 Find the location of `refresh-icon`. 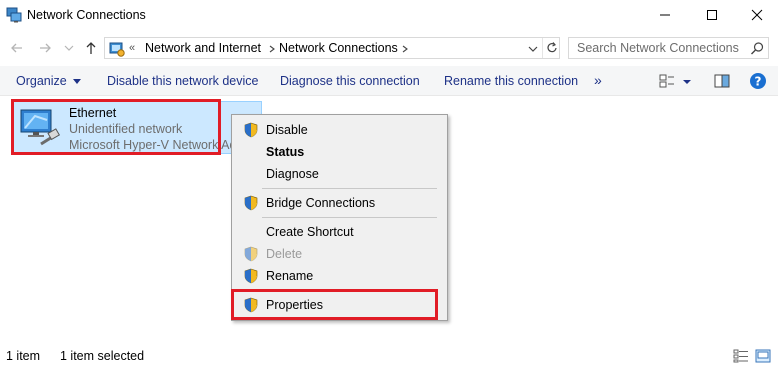

refresh-icon is located at coordinates (552, 47).